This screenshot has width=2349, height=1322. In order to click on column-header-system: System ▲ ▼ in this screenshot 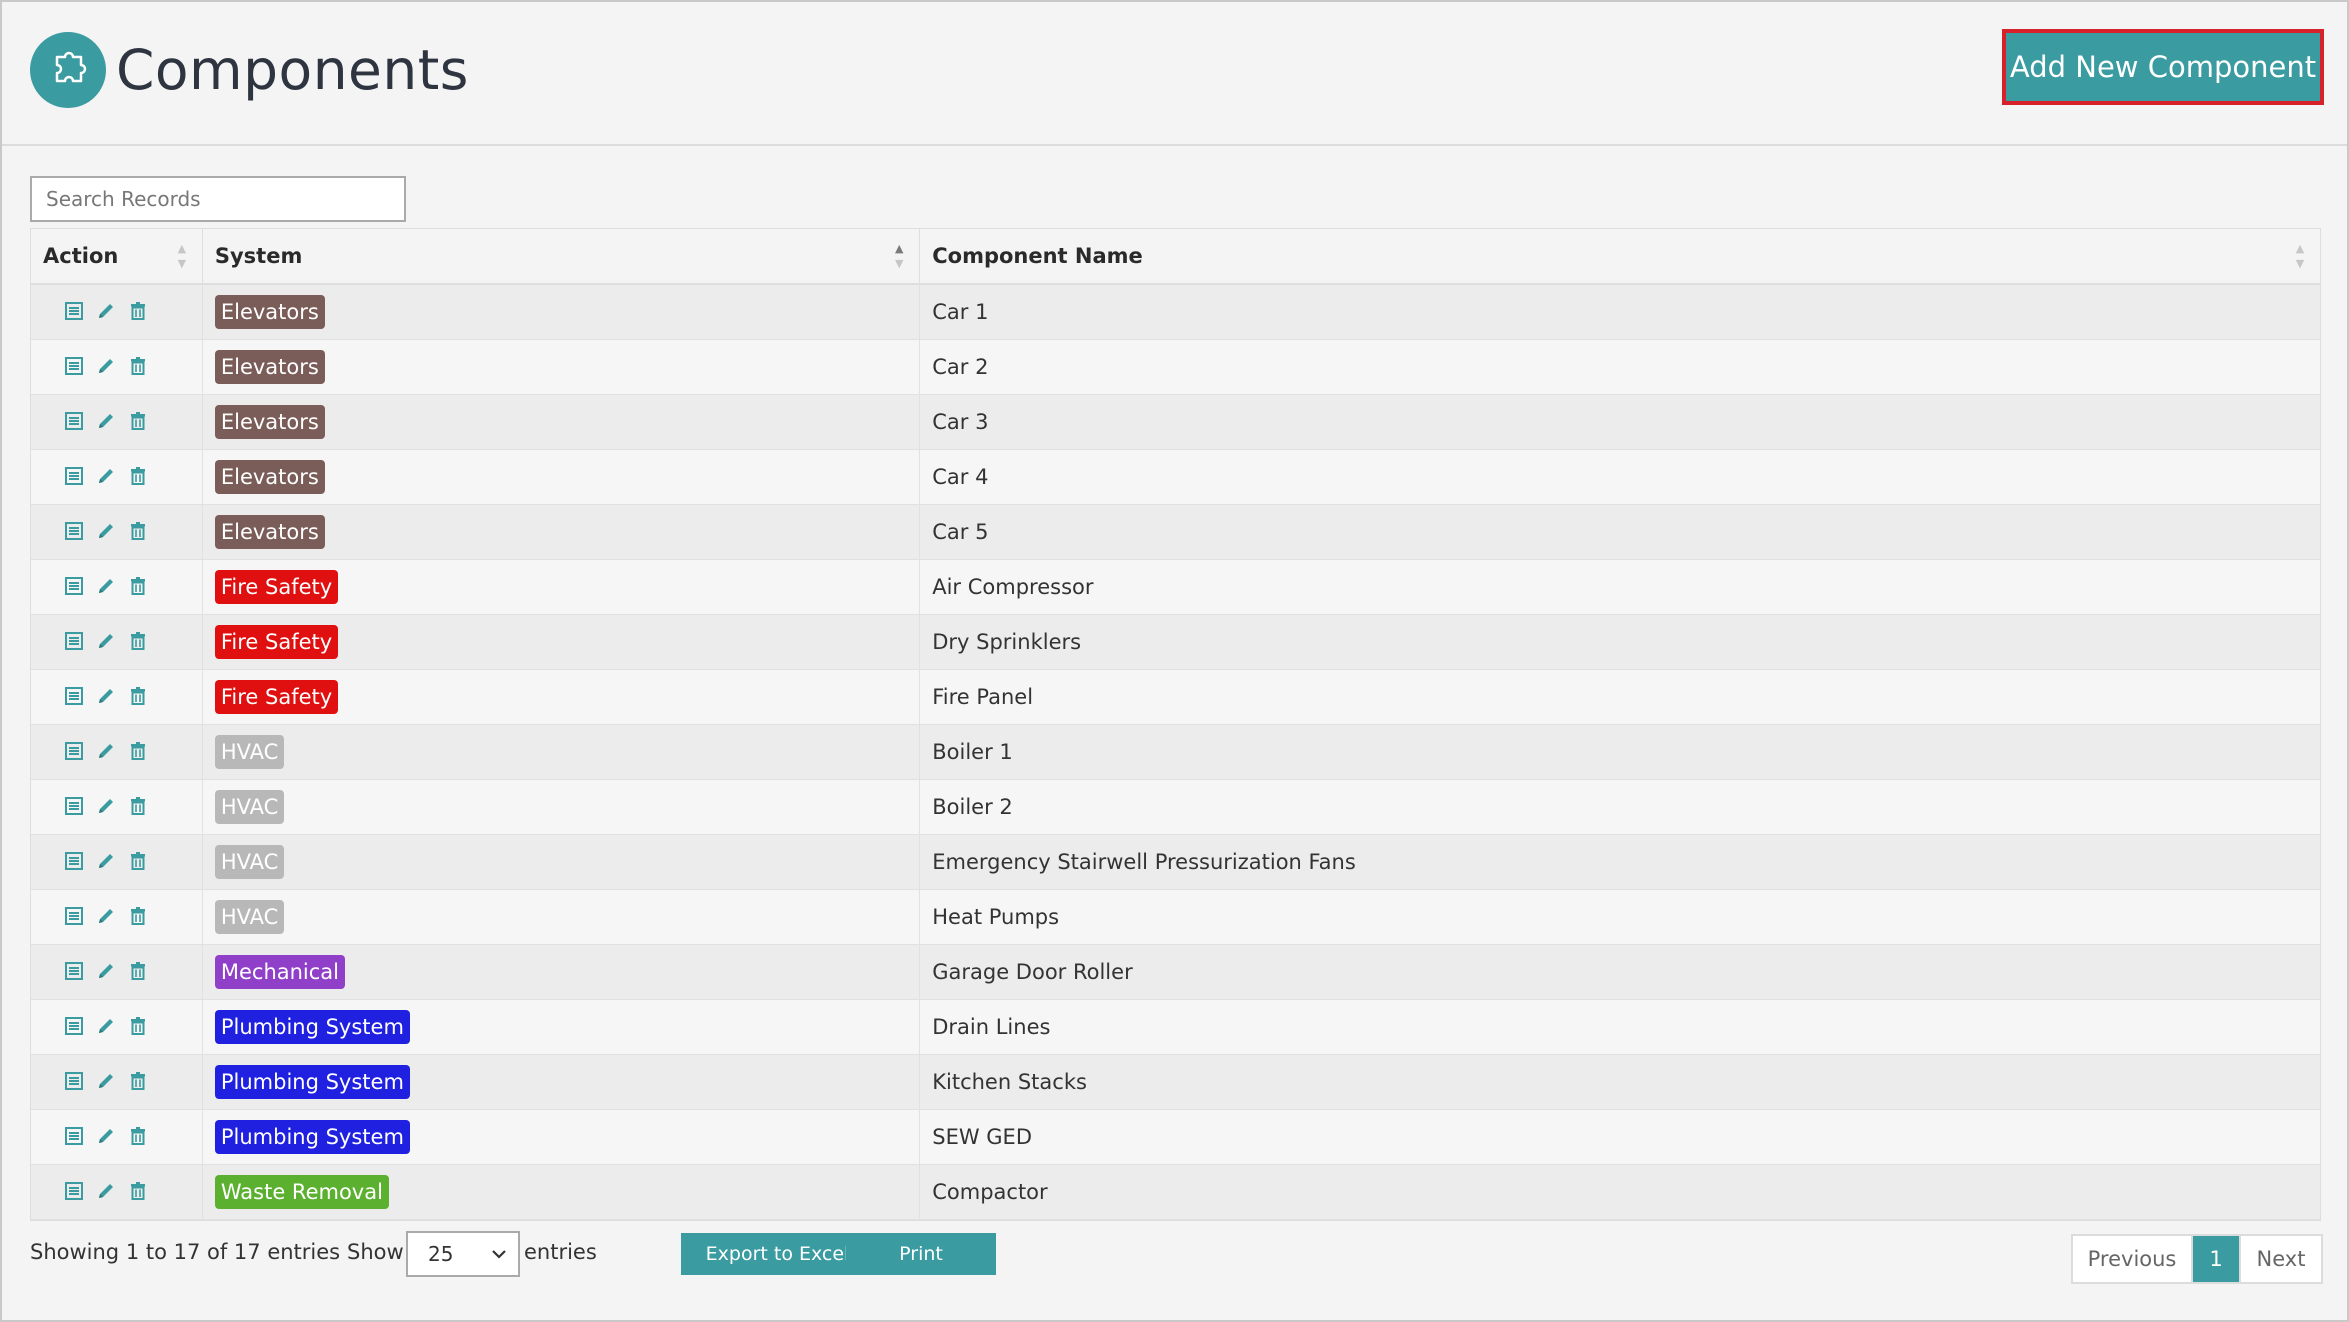, I will do `click(562, 256)`.